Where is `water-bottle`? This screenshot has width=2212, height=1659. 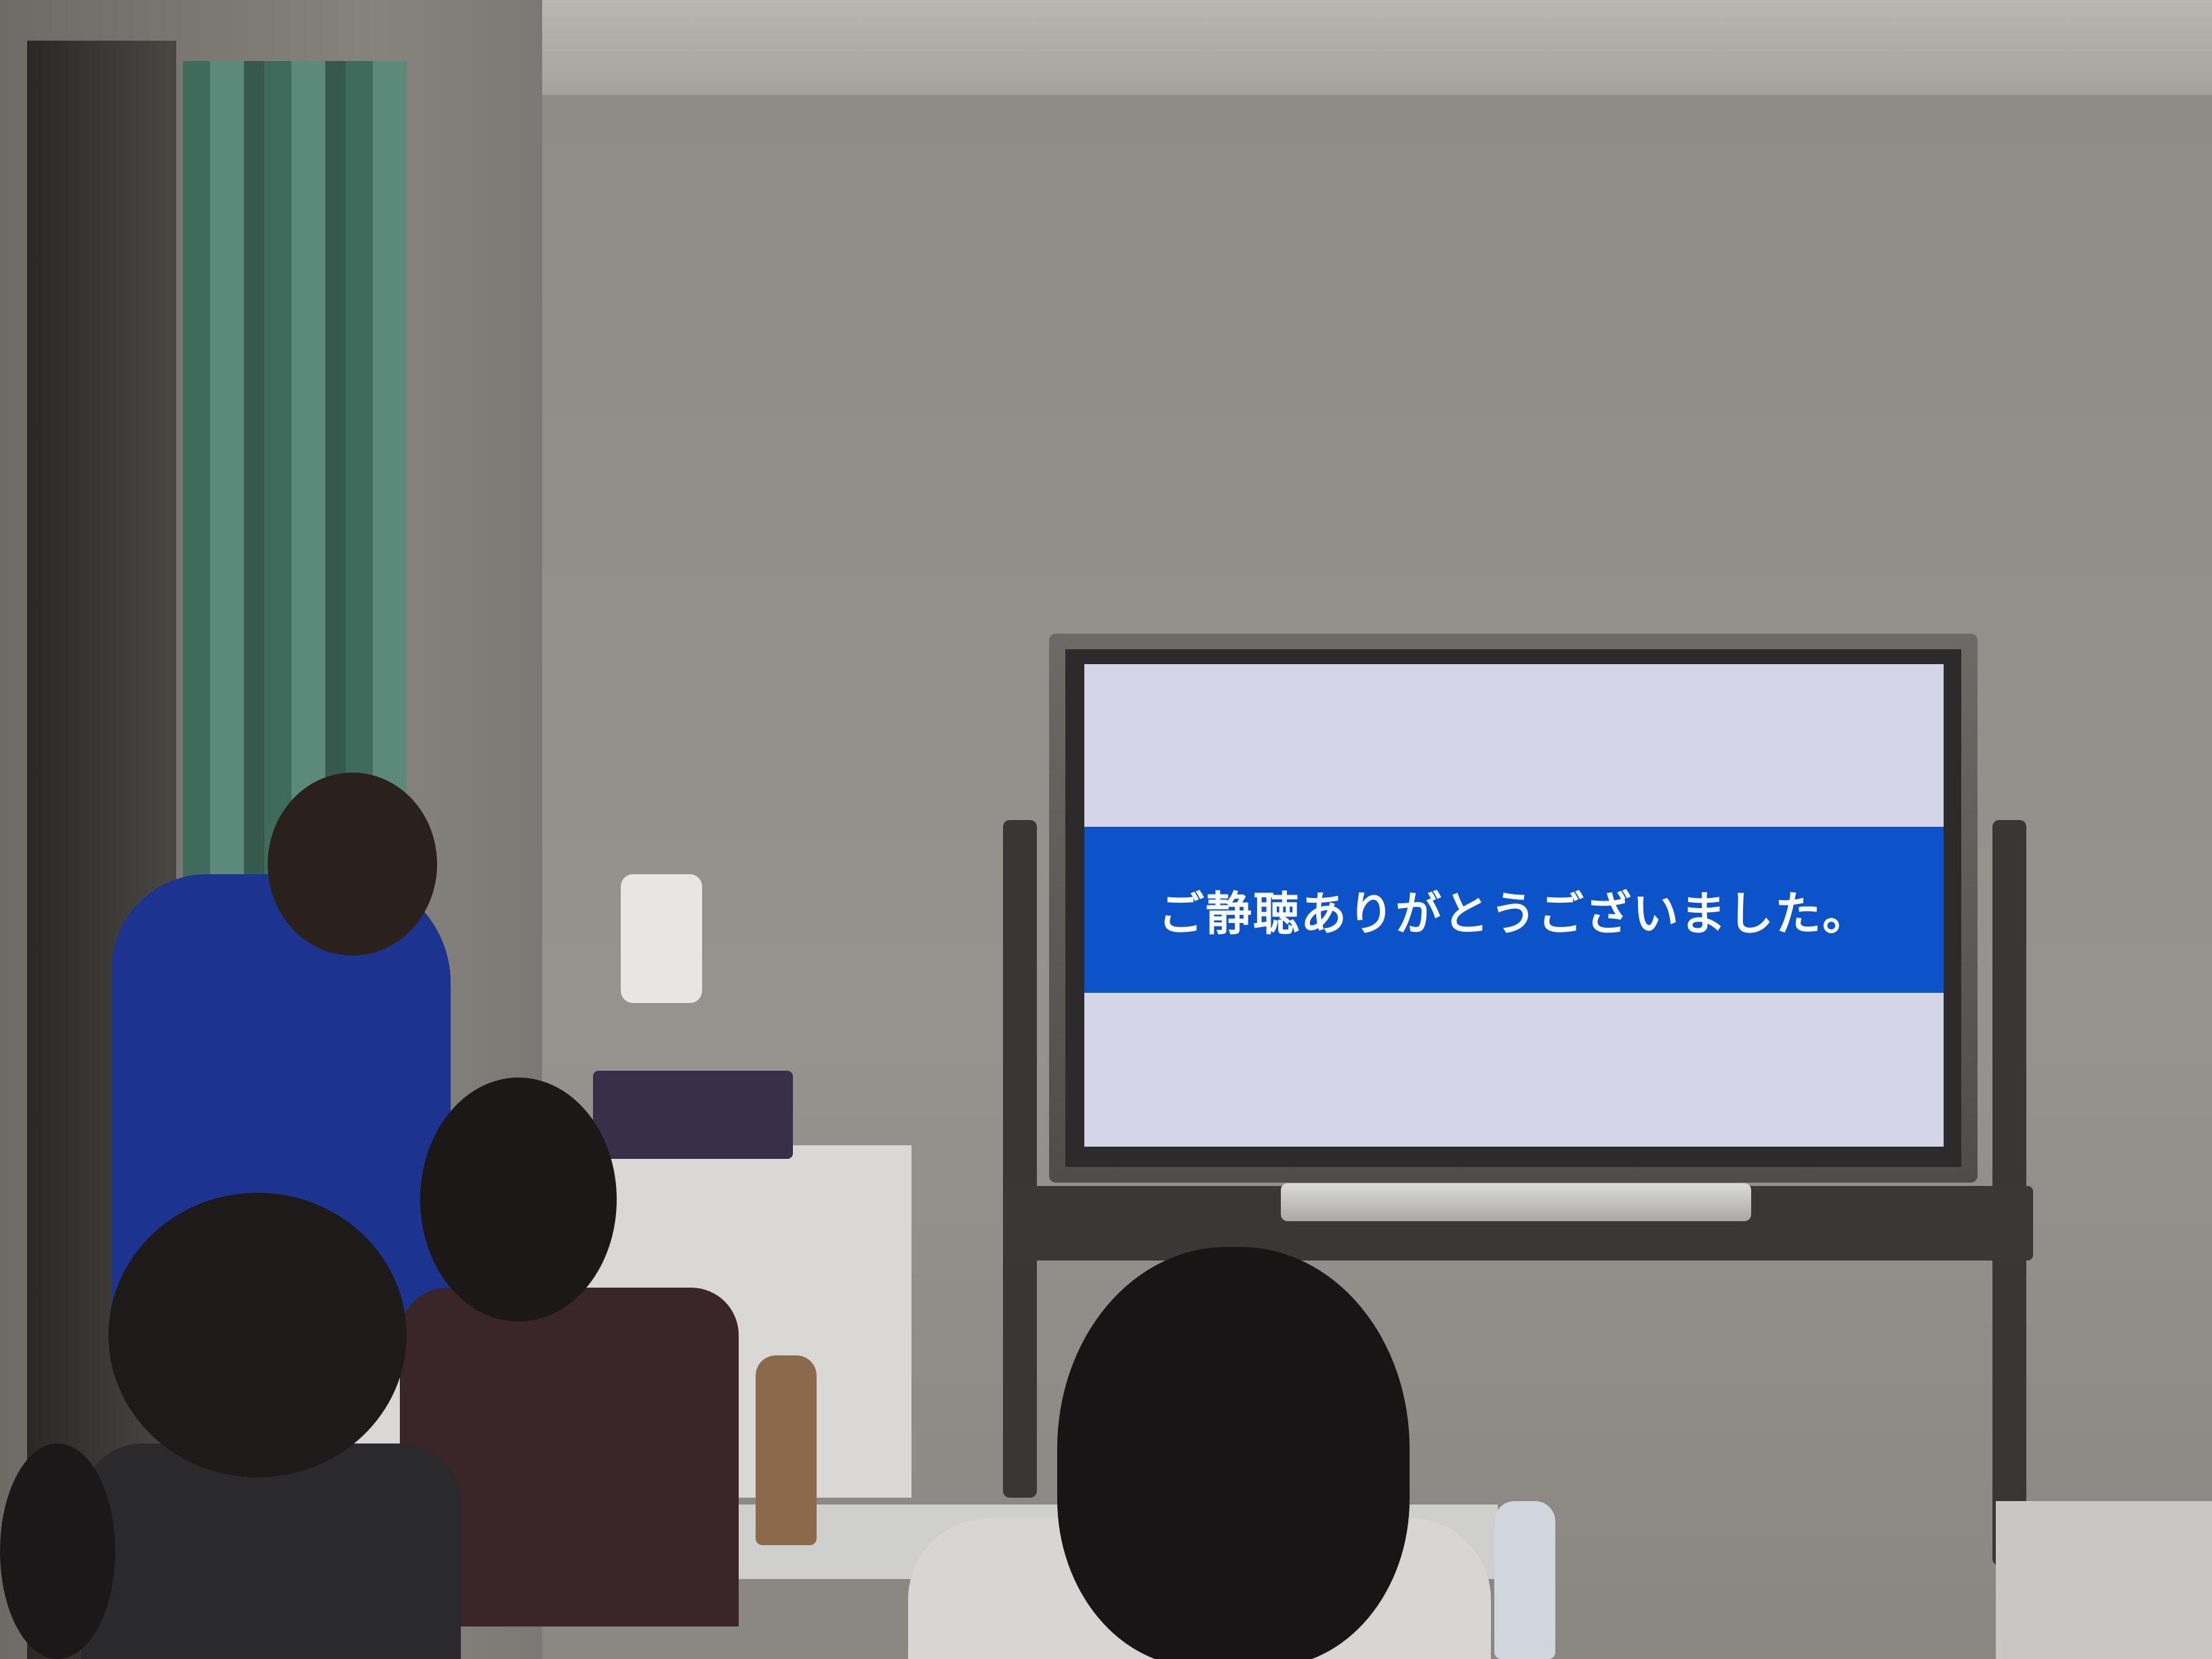 water-bottle is located at coordinates (1524, 1580).